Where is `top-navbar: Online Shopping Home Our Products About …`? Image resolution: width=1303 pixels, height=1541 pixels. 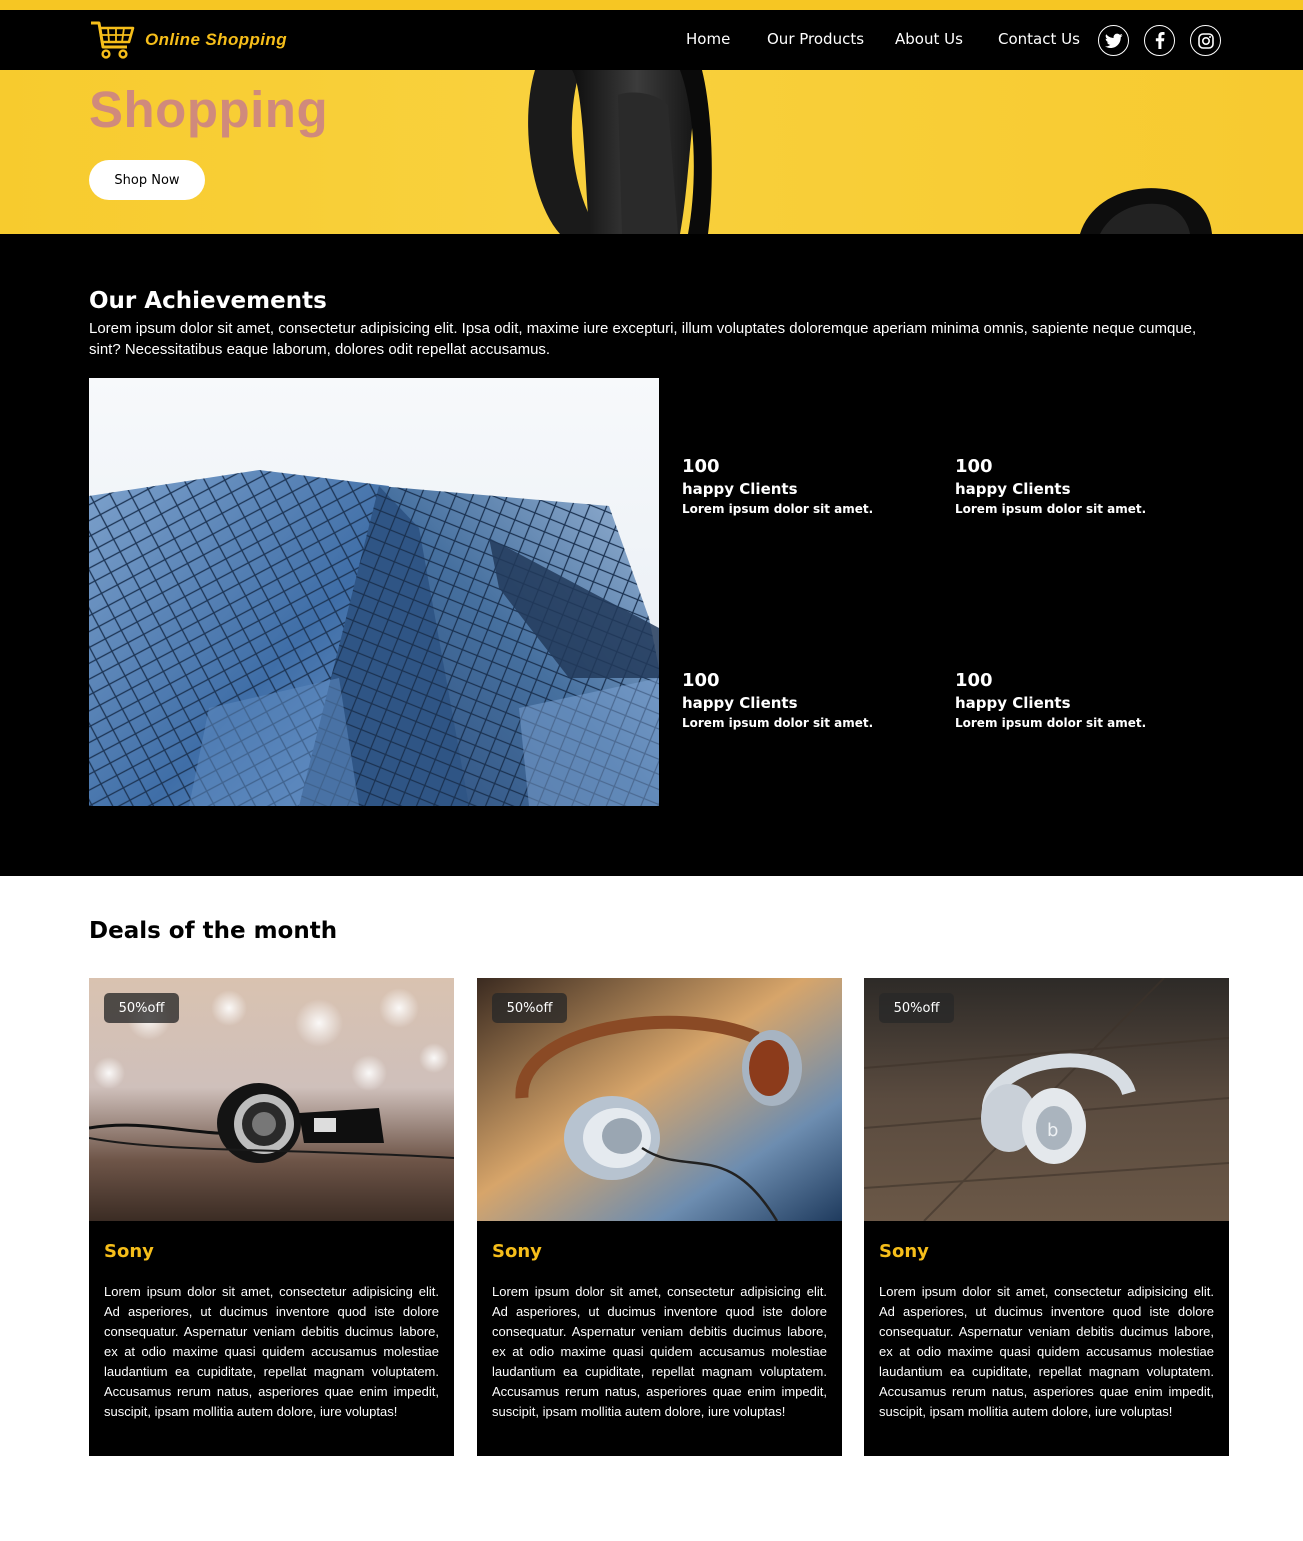 top-navbar: Online Shopping Home Our Products About … is located at coordinates (651, 40).